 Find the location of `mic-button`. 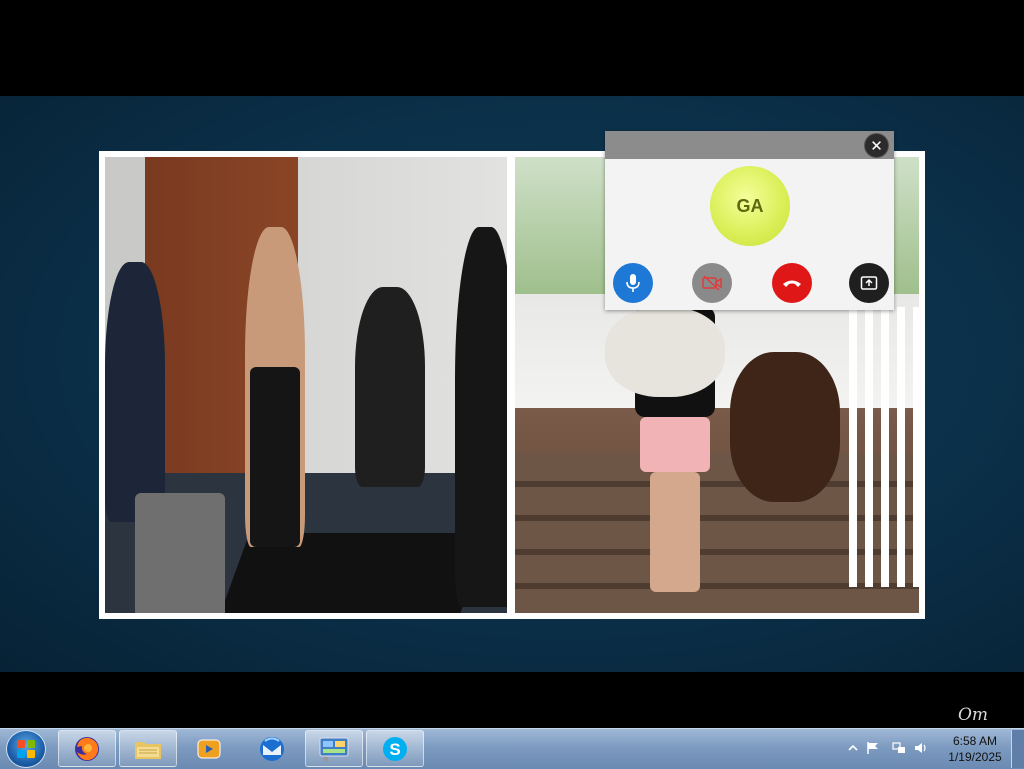

mic-button is located at coordinates (633, 283).